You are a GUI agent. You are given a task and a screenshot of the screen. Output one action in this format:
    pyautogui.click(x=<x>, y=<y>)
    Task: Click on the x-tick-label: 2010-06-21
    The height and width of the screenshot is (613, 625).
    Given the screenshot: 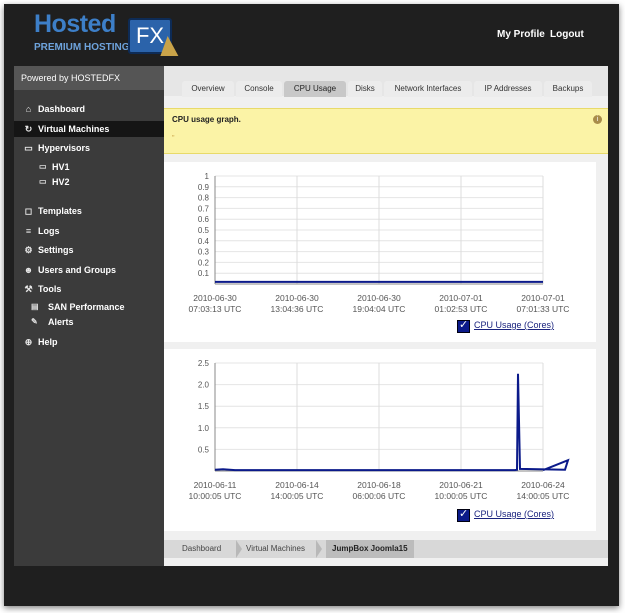 What is the action you would take?
    pyautogui.click(x=461, y=485)
    